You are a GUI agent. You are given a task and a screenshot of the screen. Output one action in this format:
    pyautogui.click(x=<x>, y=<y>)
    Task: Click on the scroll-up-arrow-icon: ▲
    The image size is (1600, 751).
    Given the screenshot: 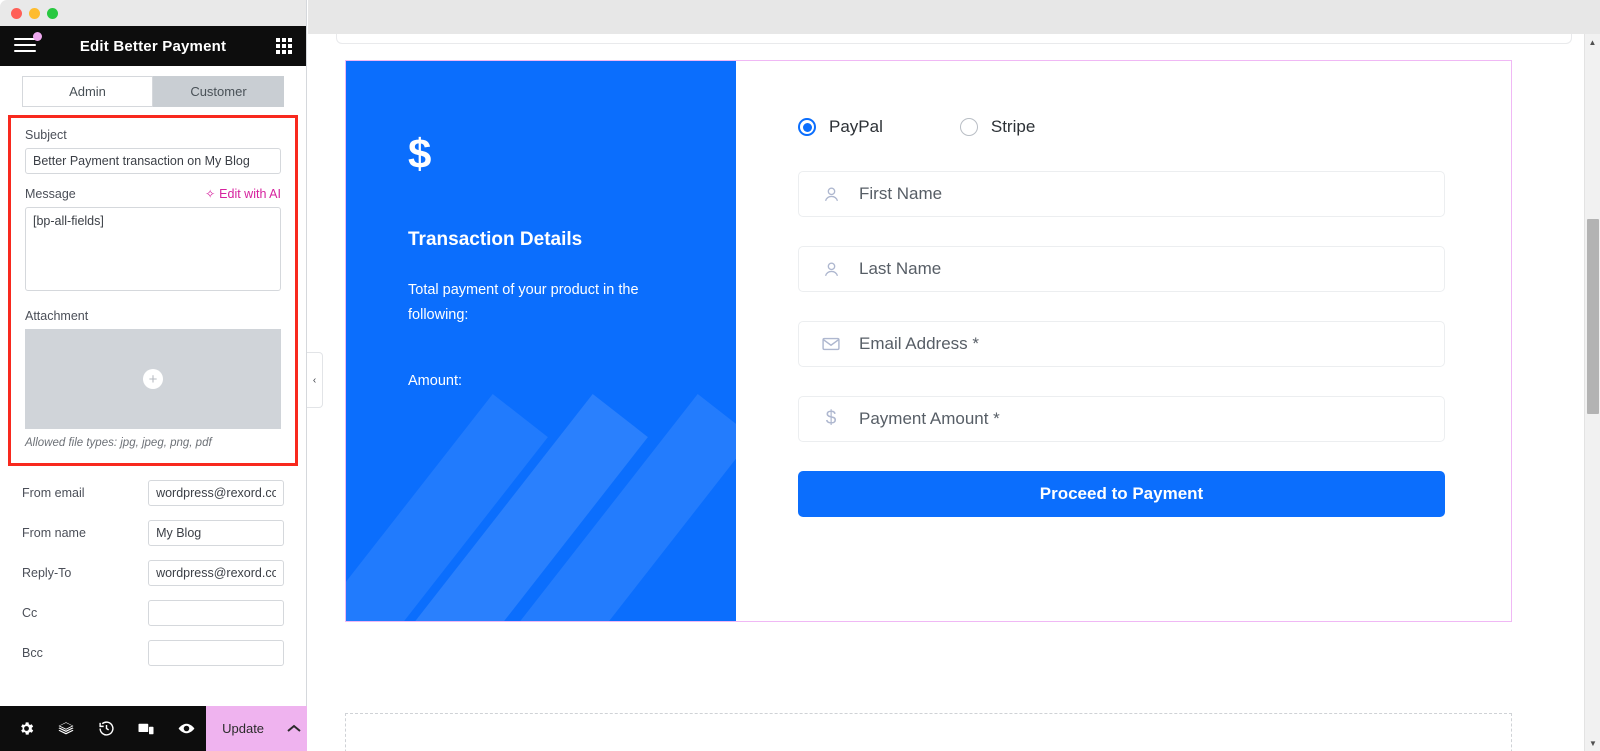 What is the action you would take?
    pyautogui.click(x=1592, y=42)
    